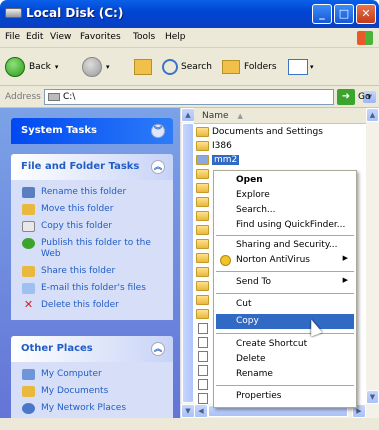 The width and height of the screenshot is (379, 430). I want to click on file-folder-tasks-header: File and Folder Tasks ︽, so click(92, 167).